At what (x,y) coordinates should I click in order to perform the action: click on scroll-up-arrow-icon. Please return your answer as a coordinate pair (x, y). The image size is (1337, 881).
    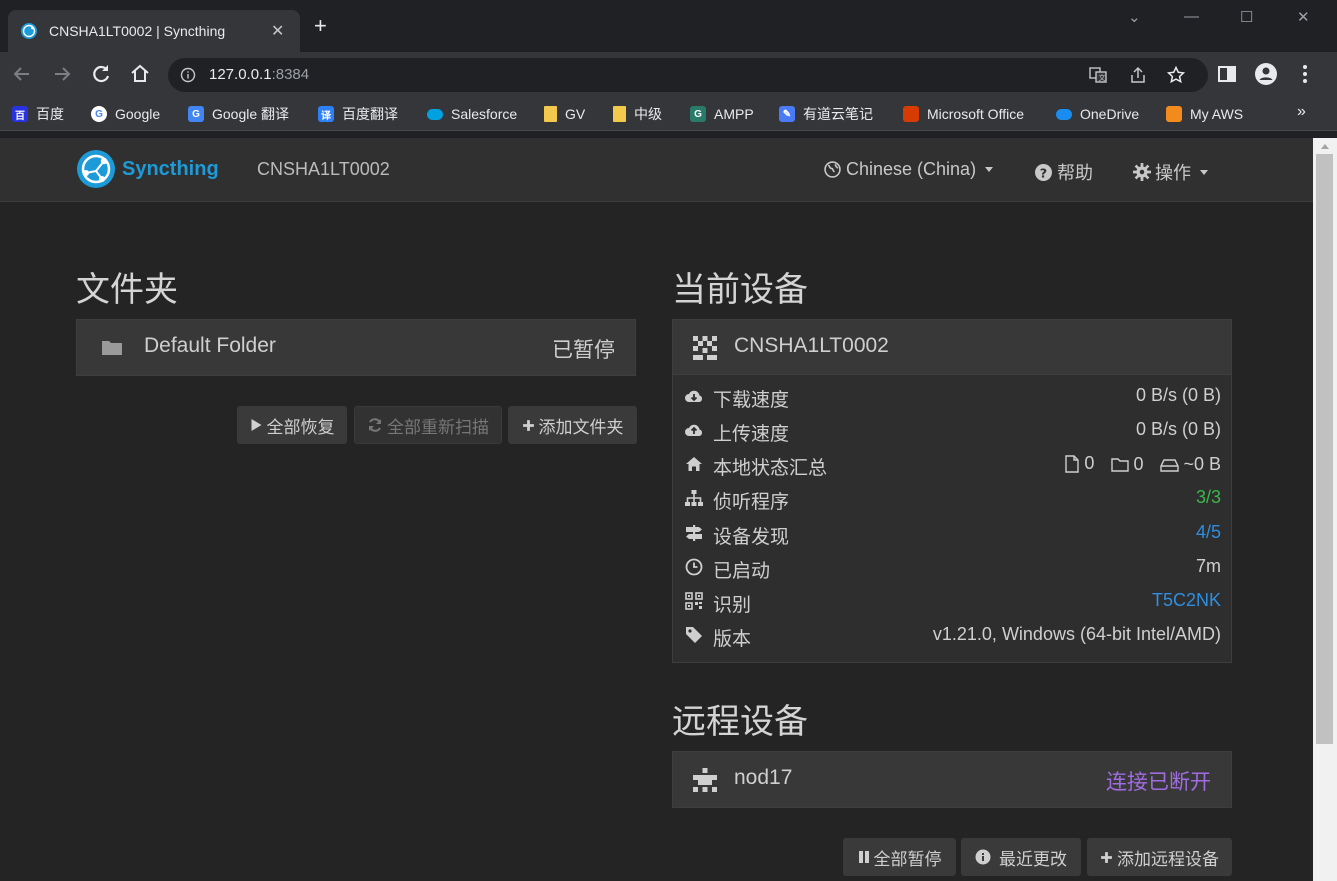
    Looking at the image, I should click on (1325, 146).